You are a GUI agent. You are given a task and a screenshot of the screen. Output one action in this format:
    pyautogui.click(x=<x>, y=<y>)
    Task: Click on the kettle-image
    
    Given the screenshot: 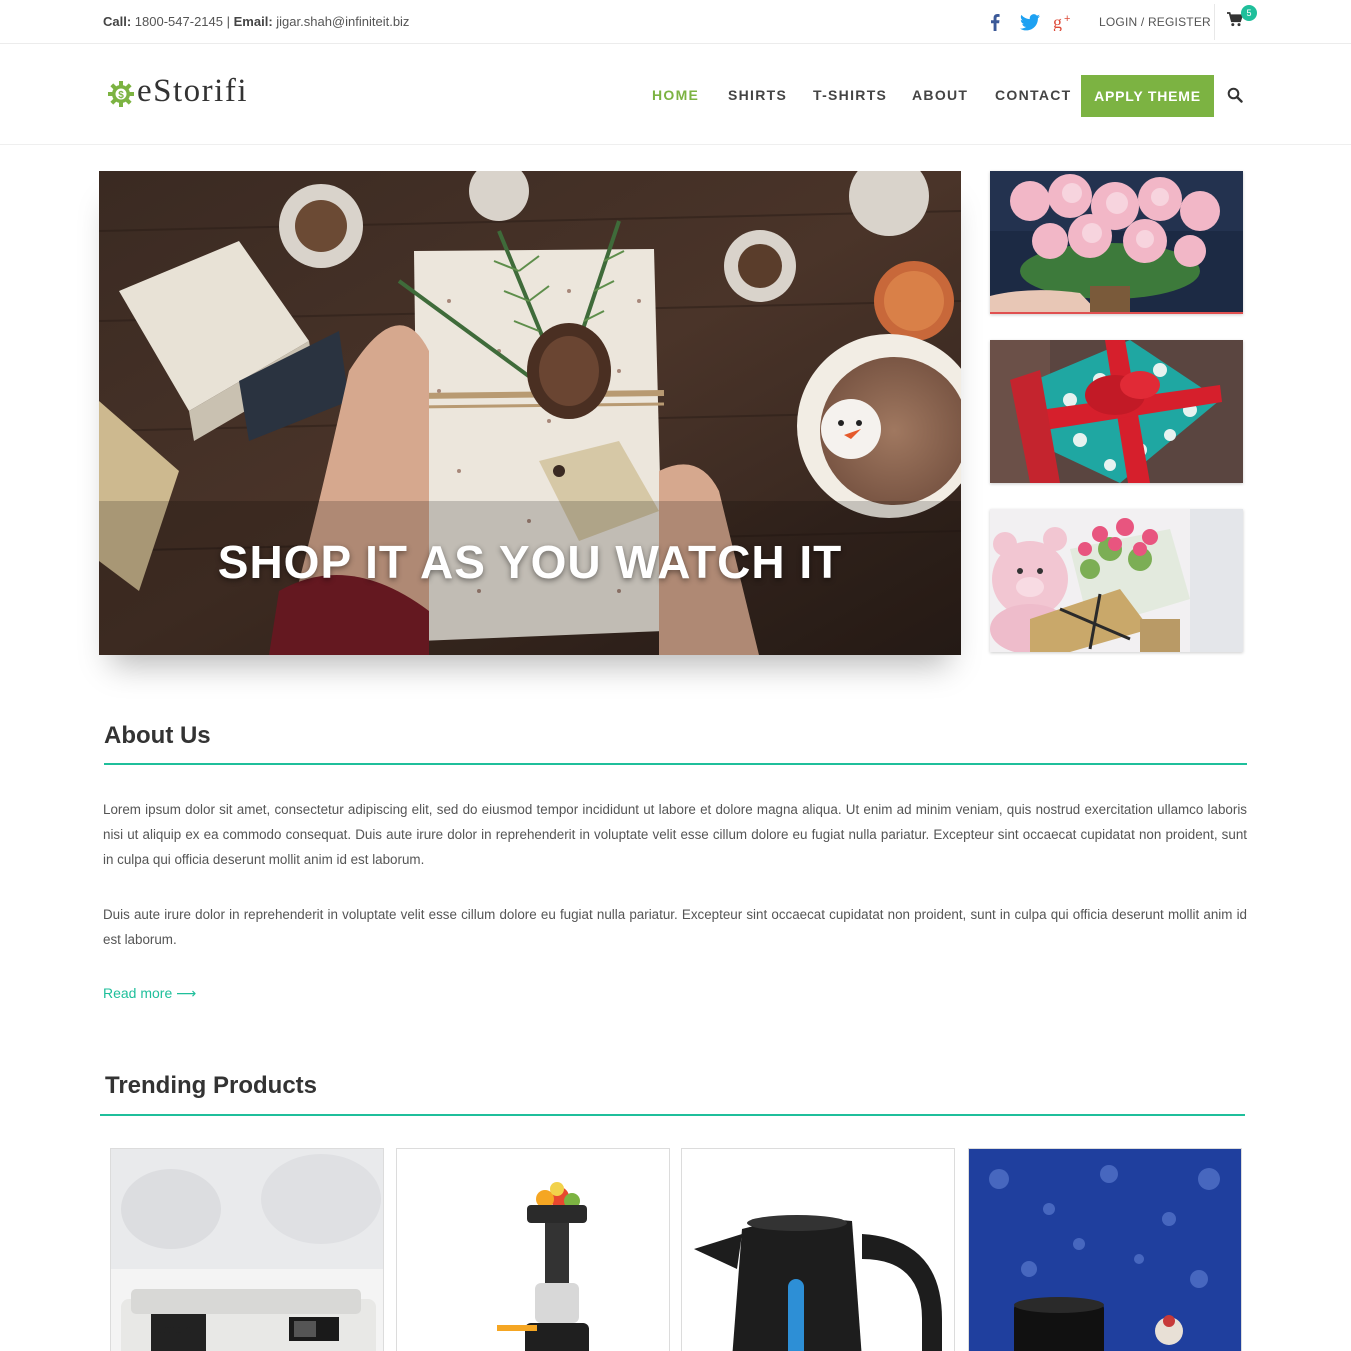 What is the action you would take?
    pyautogui.click(x=818, y=1250)
    